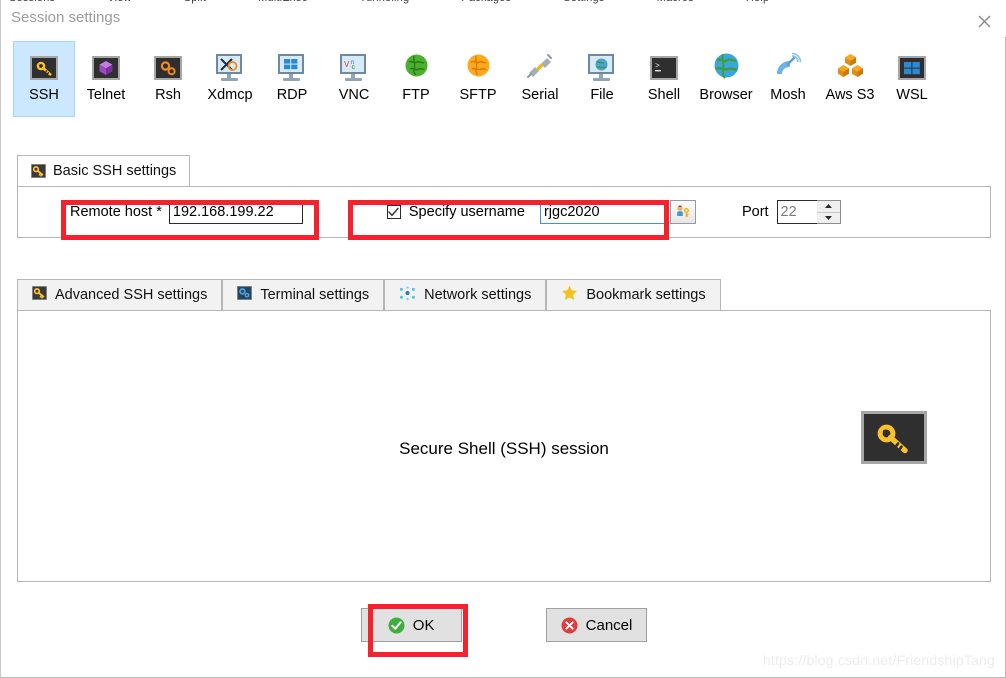 This screenshot has width=1006, height=678. Describe the element at coordinates (230, 68) in the screenshot. I see `xdmcp-monitor-icon` at that location.